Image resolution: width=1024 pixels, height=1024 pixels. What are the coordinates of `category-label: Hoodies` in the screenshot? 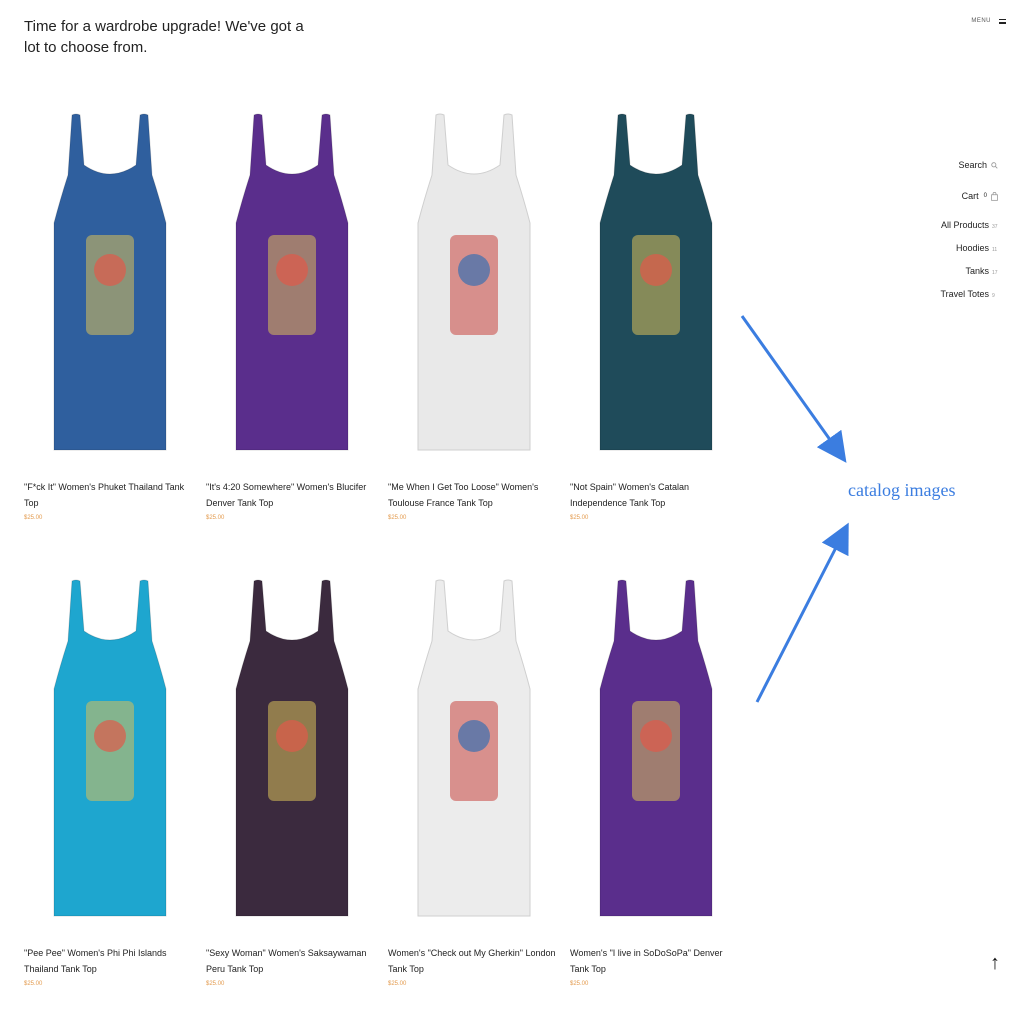 It's located at (972, 248).